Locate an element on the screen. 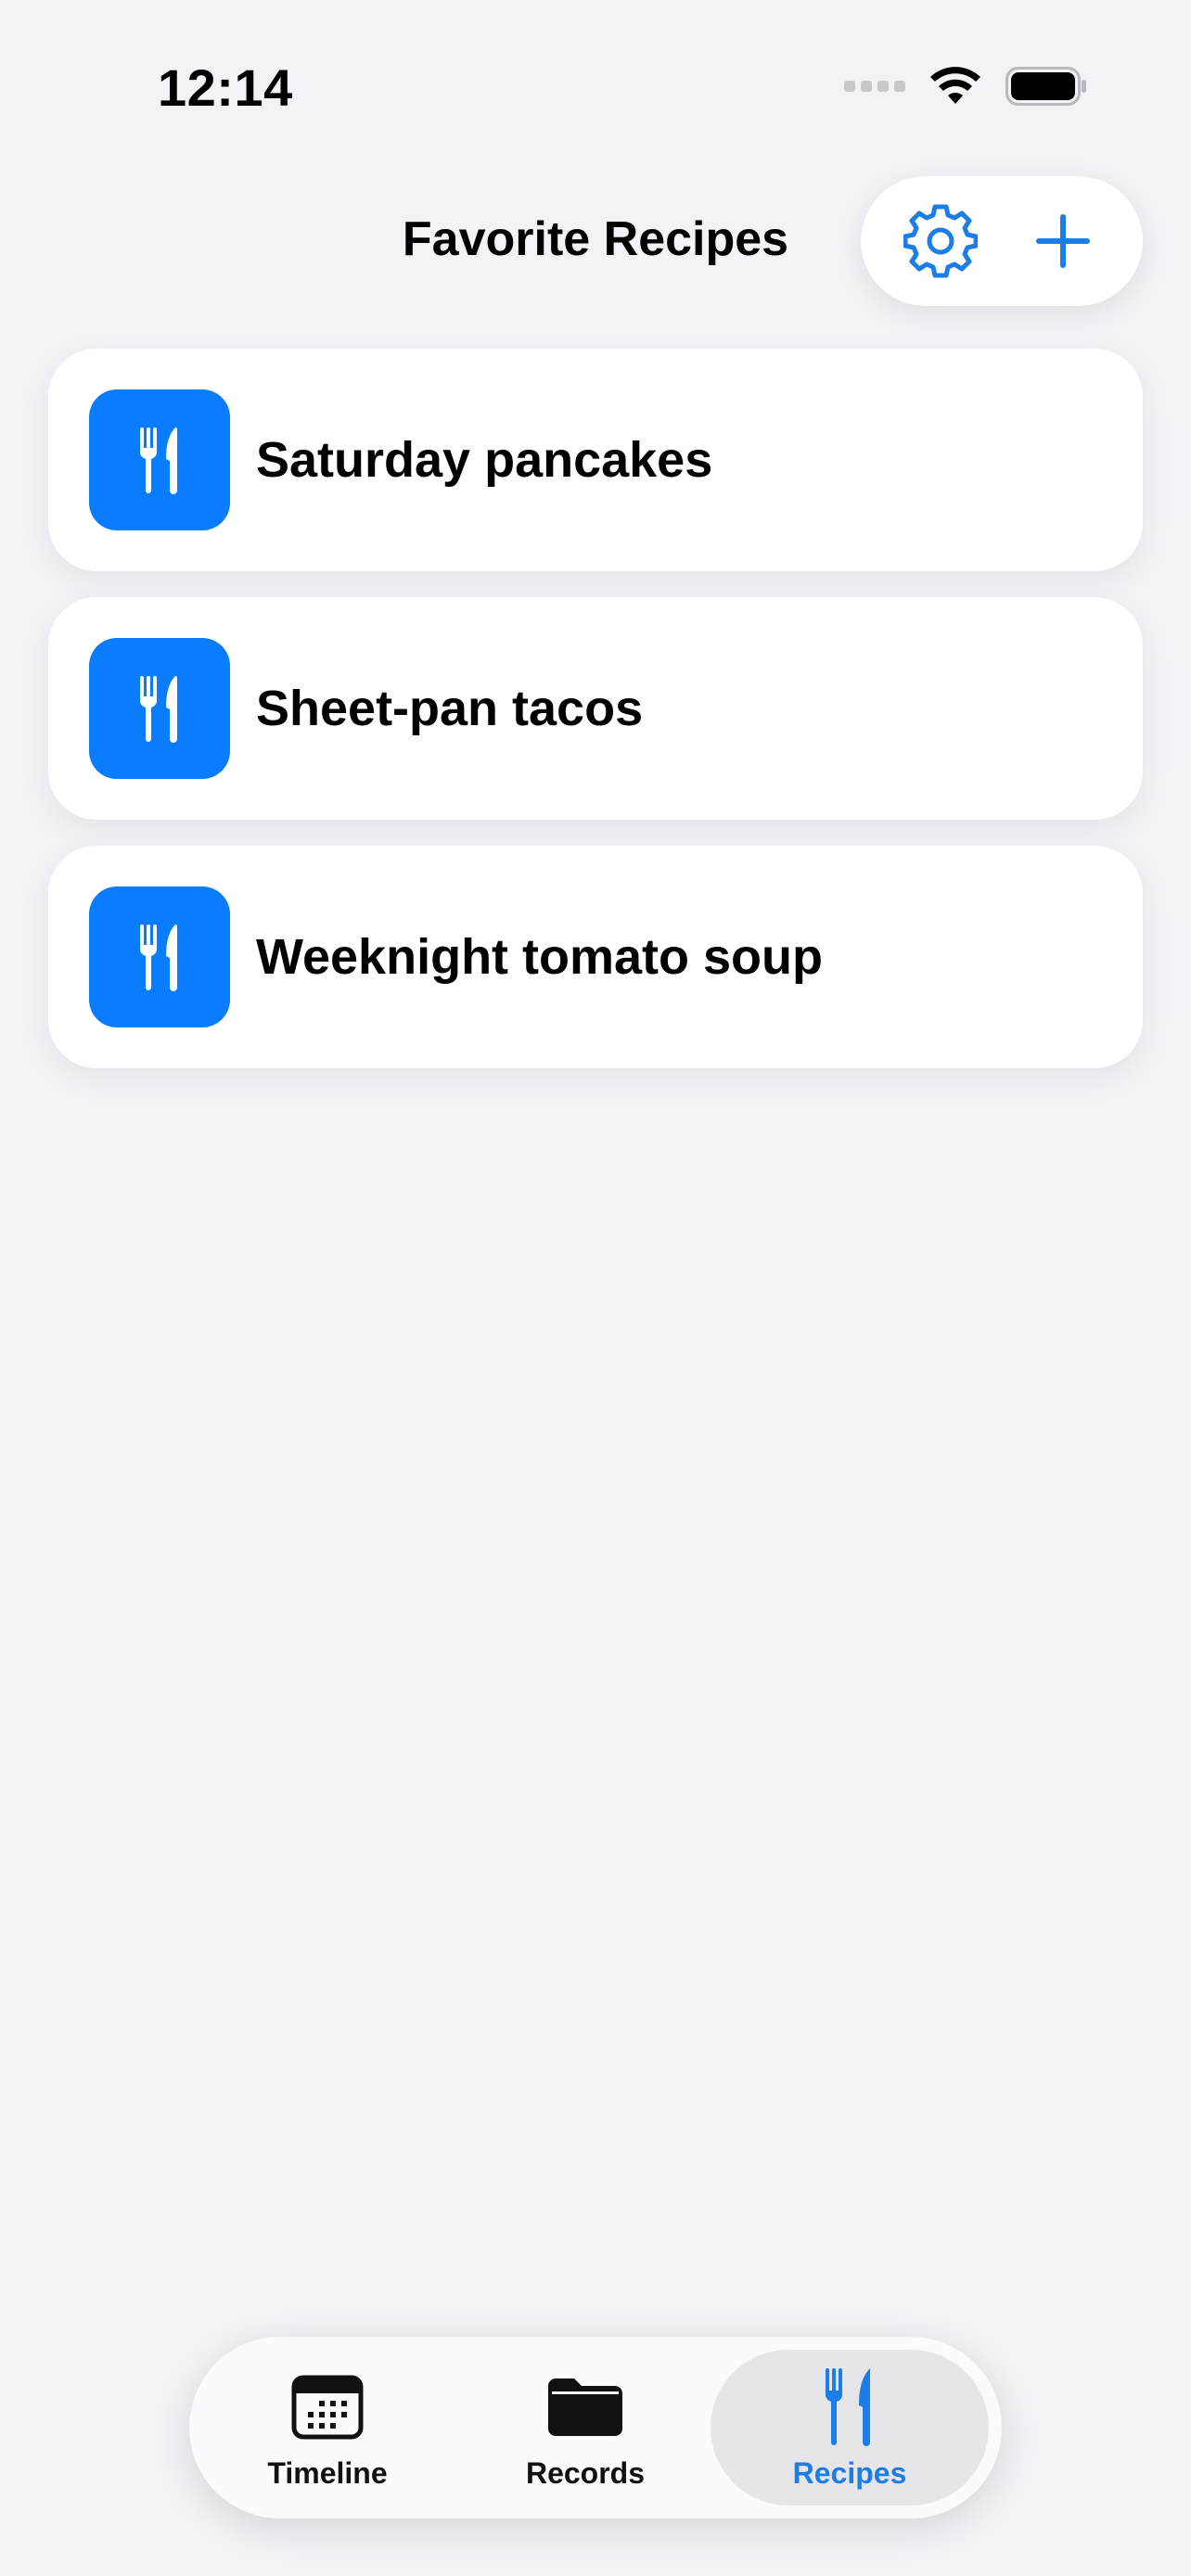 The image size is (1191, 2576). battery-icon is located at coordinates (1045, 87).